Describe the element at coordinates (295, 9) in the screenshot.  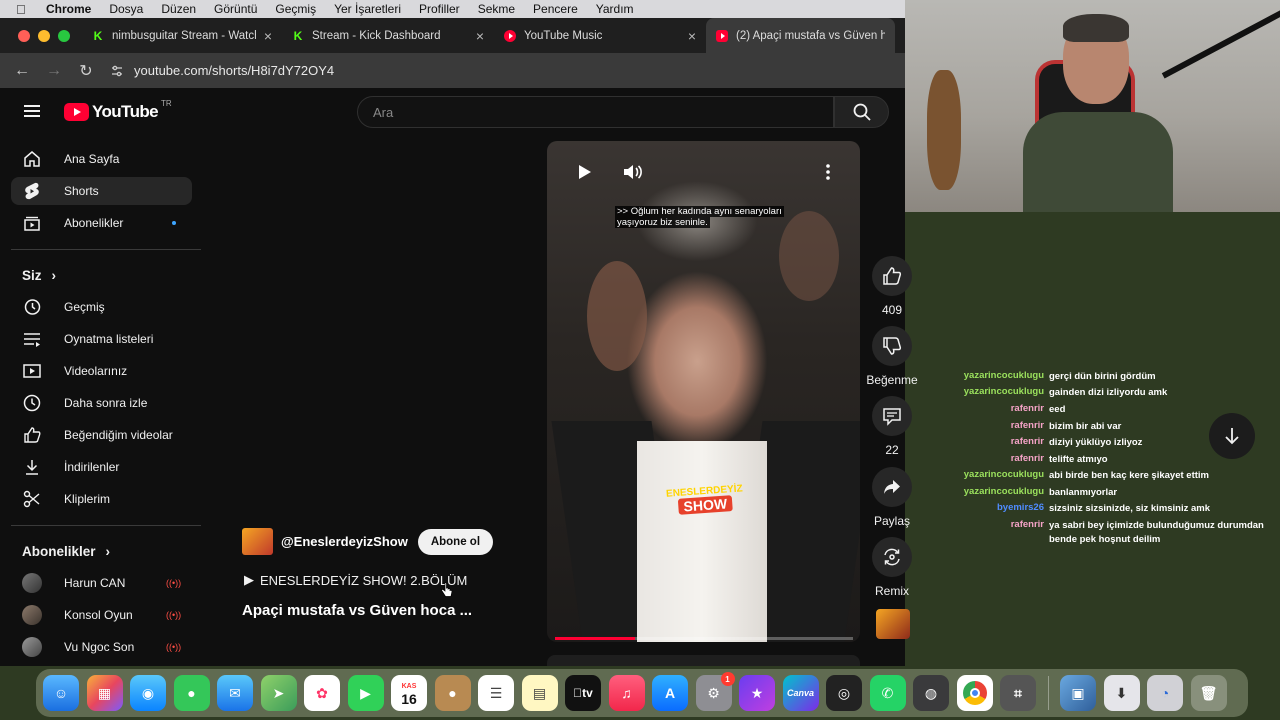
I see `menu-history: Geçmiş` at that location.